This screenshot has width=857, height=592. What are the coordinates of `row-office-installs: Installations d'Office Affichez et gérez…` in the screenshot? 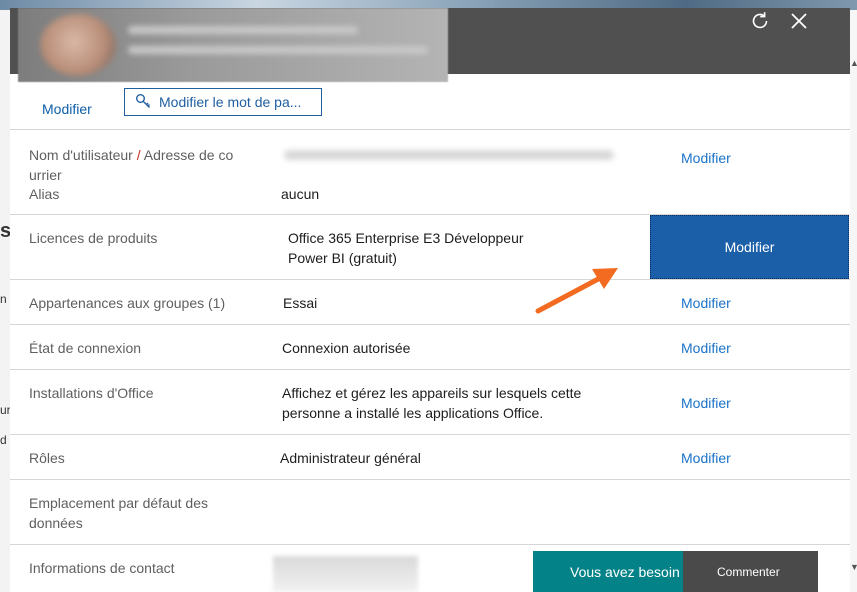 It's located at (430, 402).